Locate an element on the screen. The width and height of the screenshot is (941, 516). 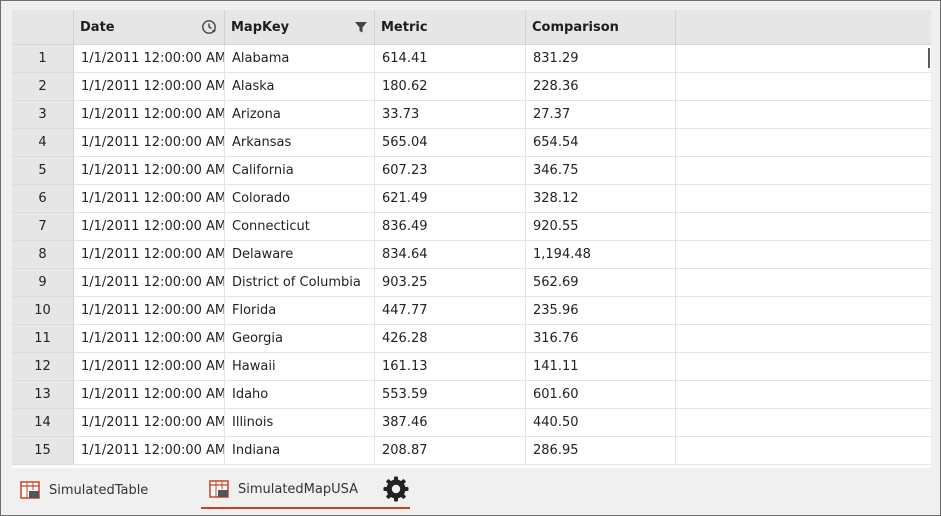
cell-comparison: 27.37 is located at coordinates (601, 115).